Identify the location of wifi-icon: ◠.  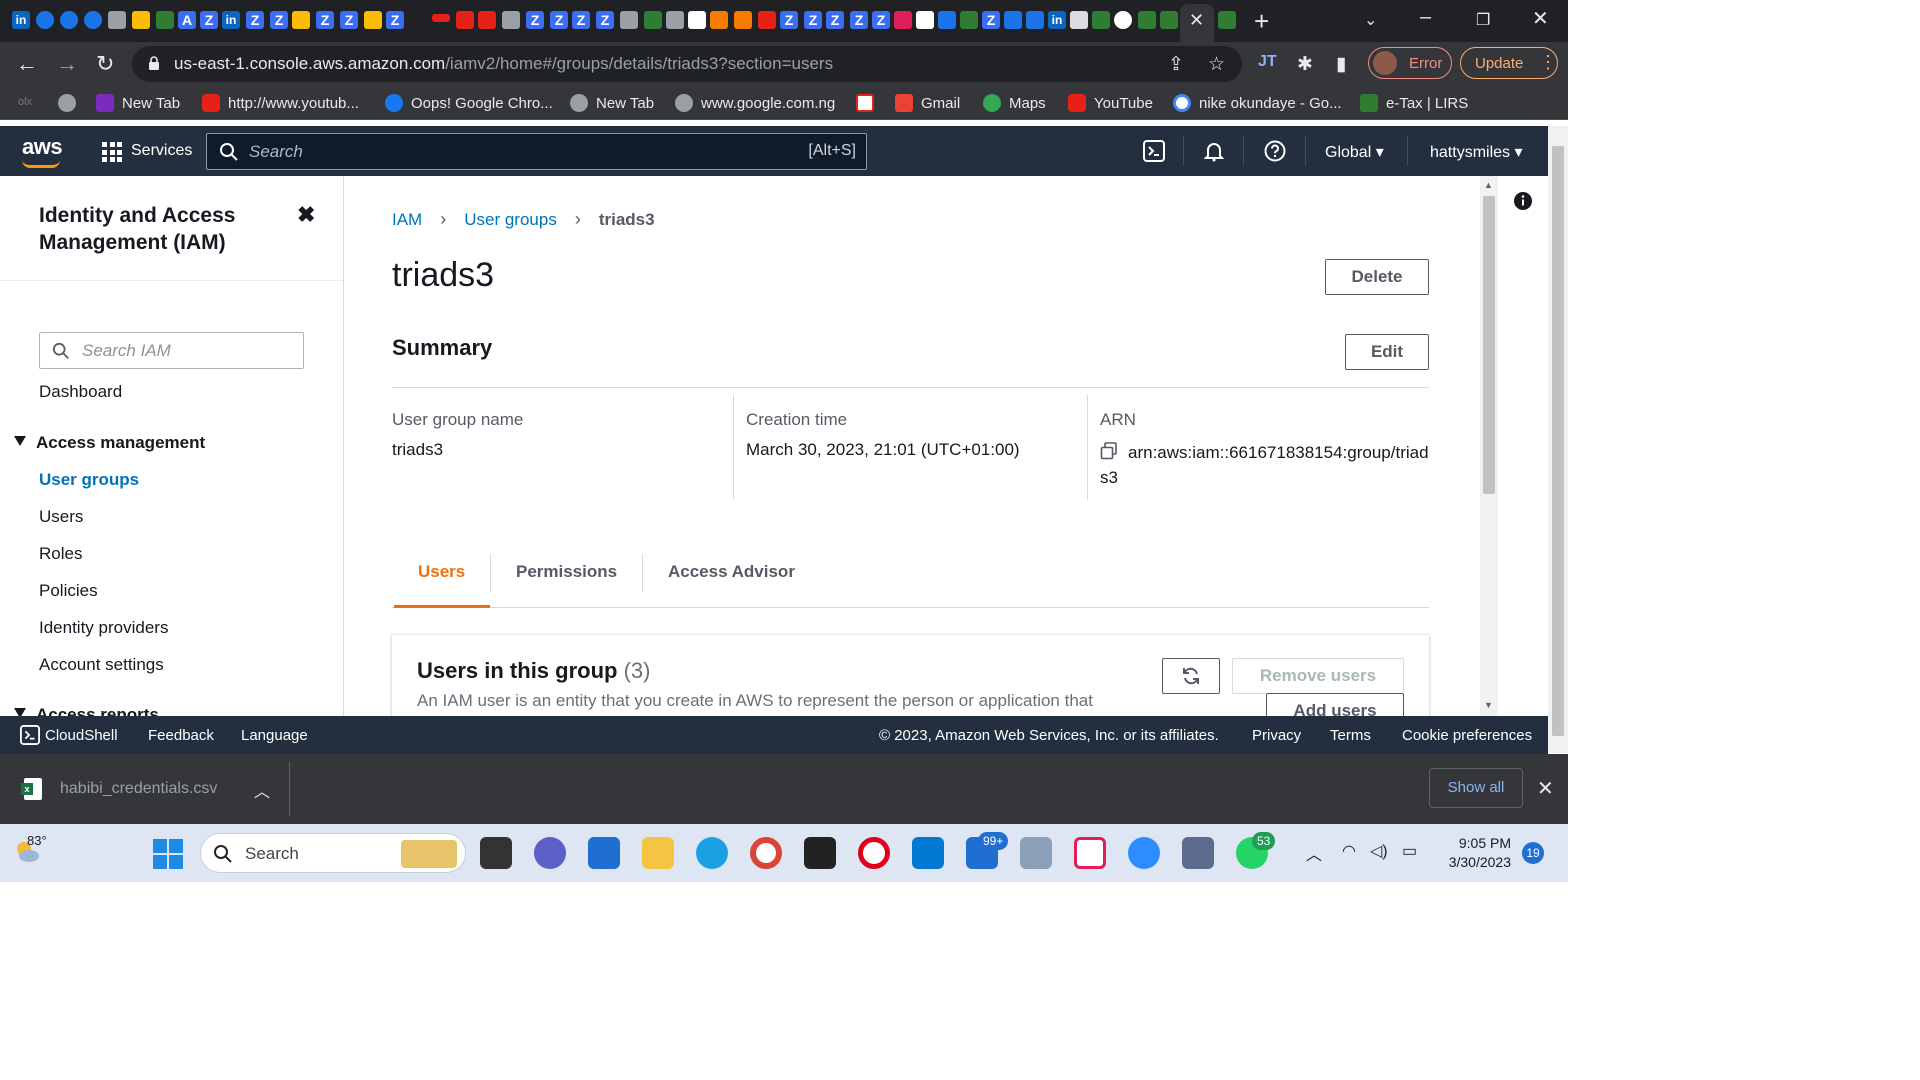
(1349, 851).